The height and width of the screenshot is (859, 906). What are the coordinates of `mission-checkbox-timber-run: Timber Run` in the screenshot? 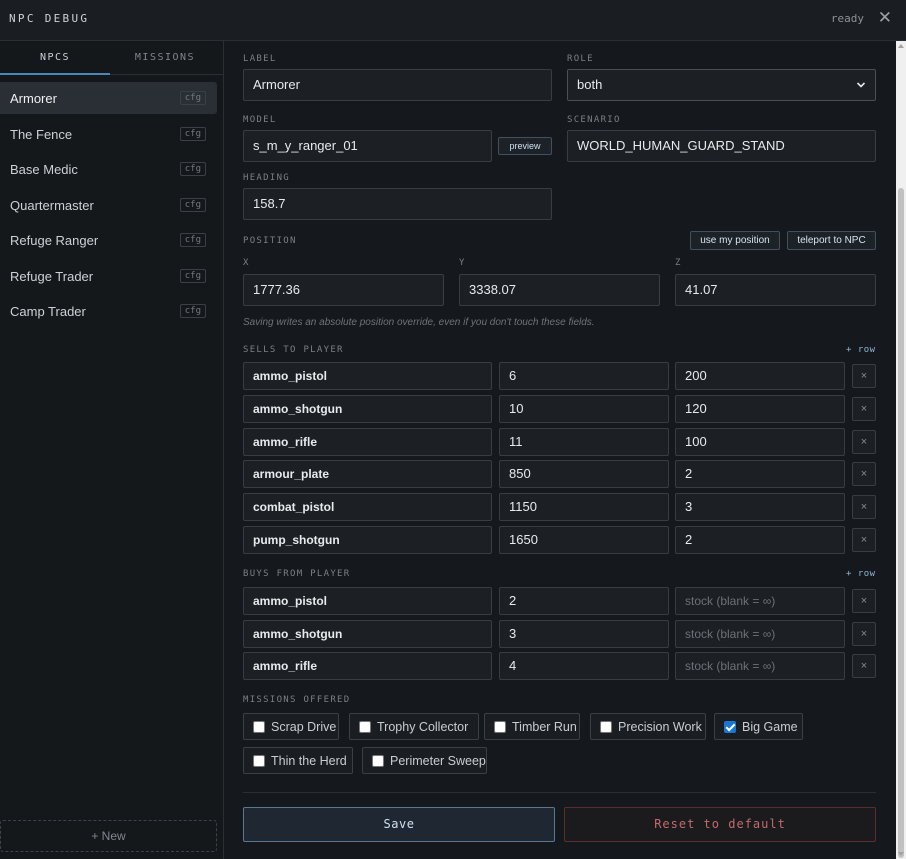 It's located at (532, 726).